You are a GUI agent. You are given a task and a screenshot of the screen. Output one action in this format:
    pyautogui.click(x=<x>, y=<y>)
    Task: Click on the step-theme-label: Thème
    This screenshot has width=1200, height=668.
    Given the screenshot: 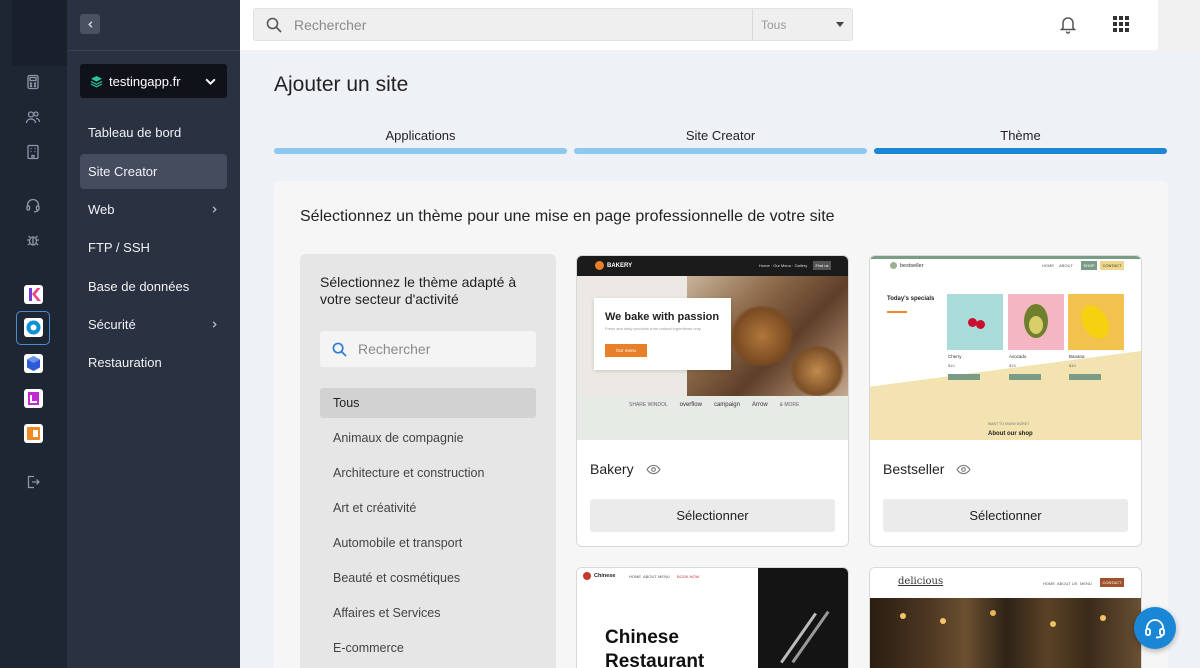 What is the action you would take?
    pyautogui.click(x=1020, y=135)
    